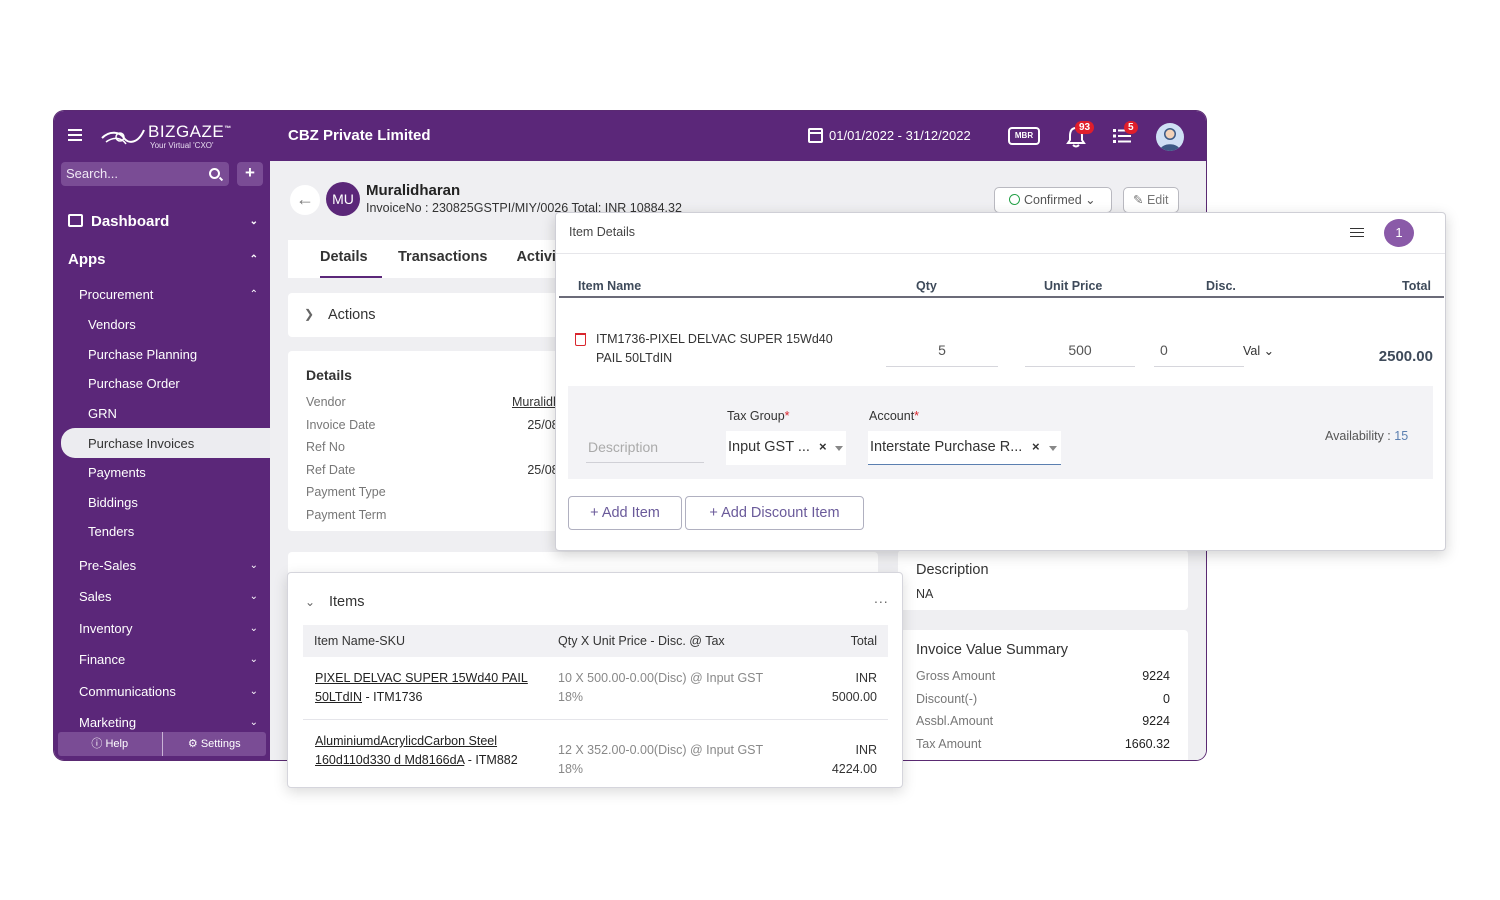 The image size is (1500, 900). I want to click on sidebar-item-procurement: Procurement ⌃, so click(162, 294).